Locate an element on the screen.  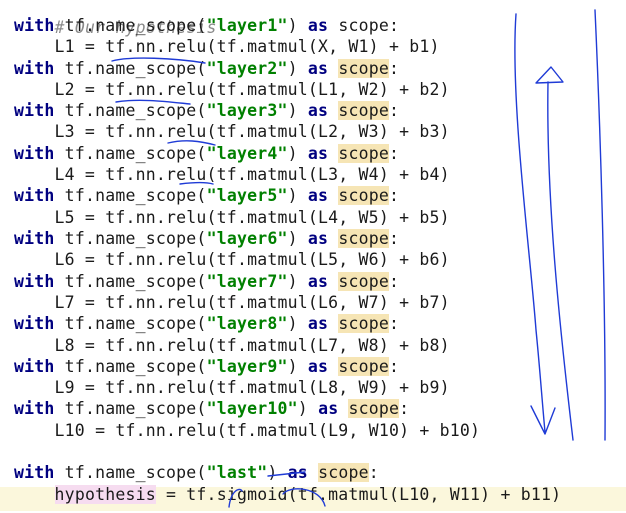
body-line-3: L3 = tf.nn.relu(tf.matmul(L2, W3) + b3) is located at coordinates (232, 131).